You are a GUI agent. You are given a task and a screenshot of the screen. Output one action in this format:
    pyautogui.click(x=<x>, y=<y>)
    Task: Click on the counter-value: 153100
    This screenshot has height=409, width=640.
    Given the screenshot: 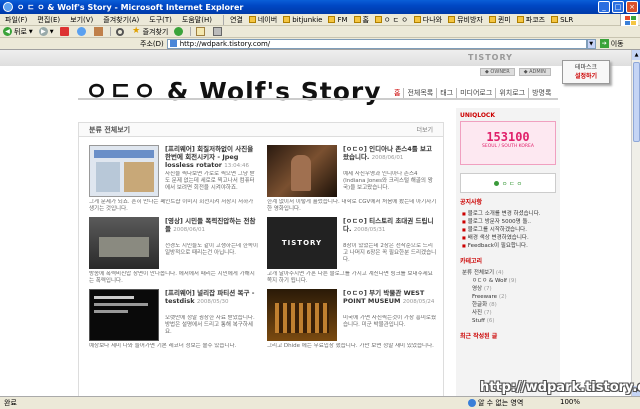 What is the action you would take?
    pyautogui.click(x=508, y=137)
    